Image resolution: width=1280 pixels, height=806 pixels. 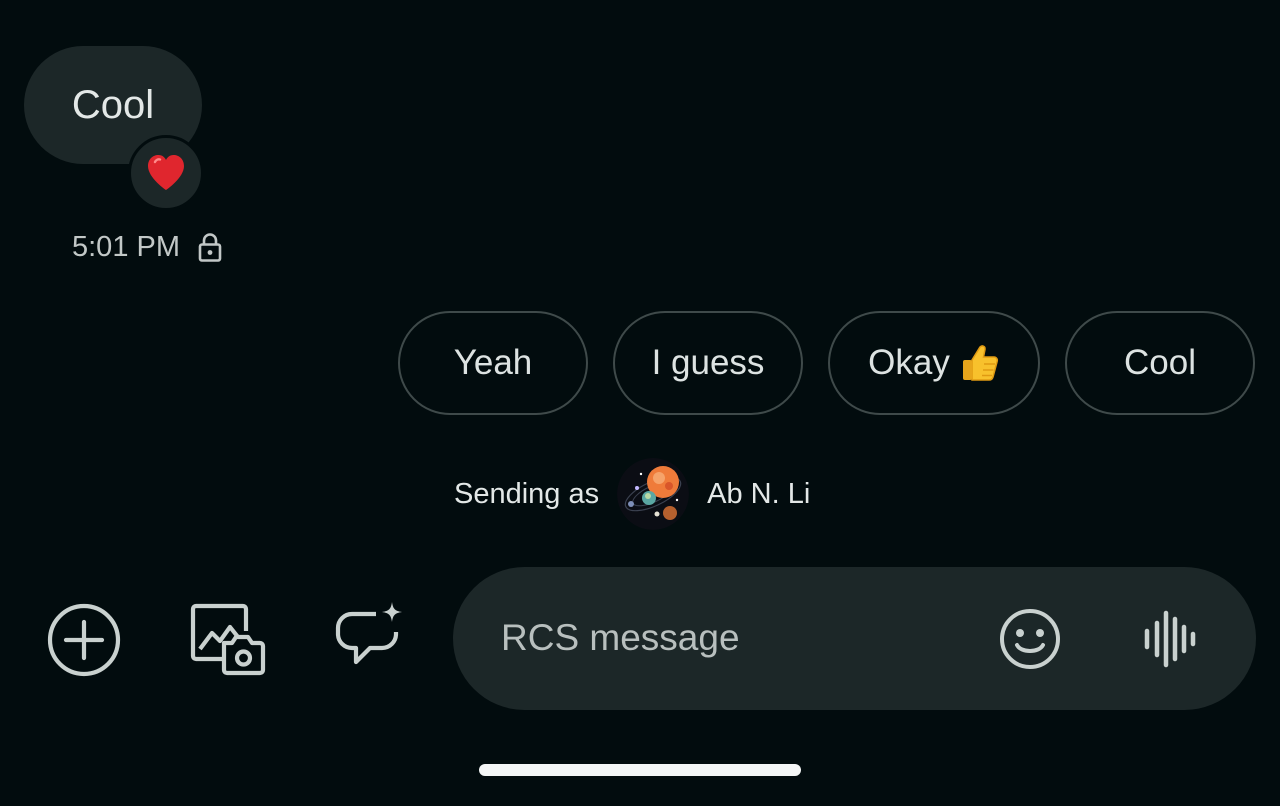 I want to click on message-input, so click(x=736, y=638).